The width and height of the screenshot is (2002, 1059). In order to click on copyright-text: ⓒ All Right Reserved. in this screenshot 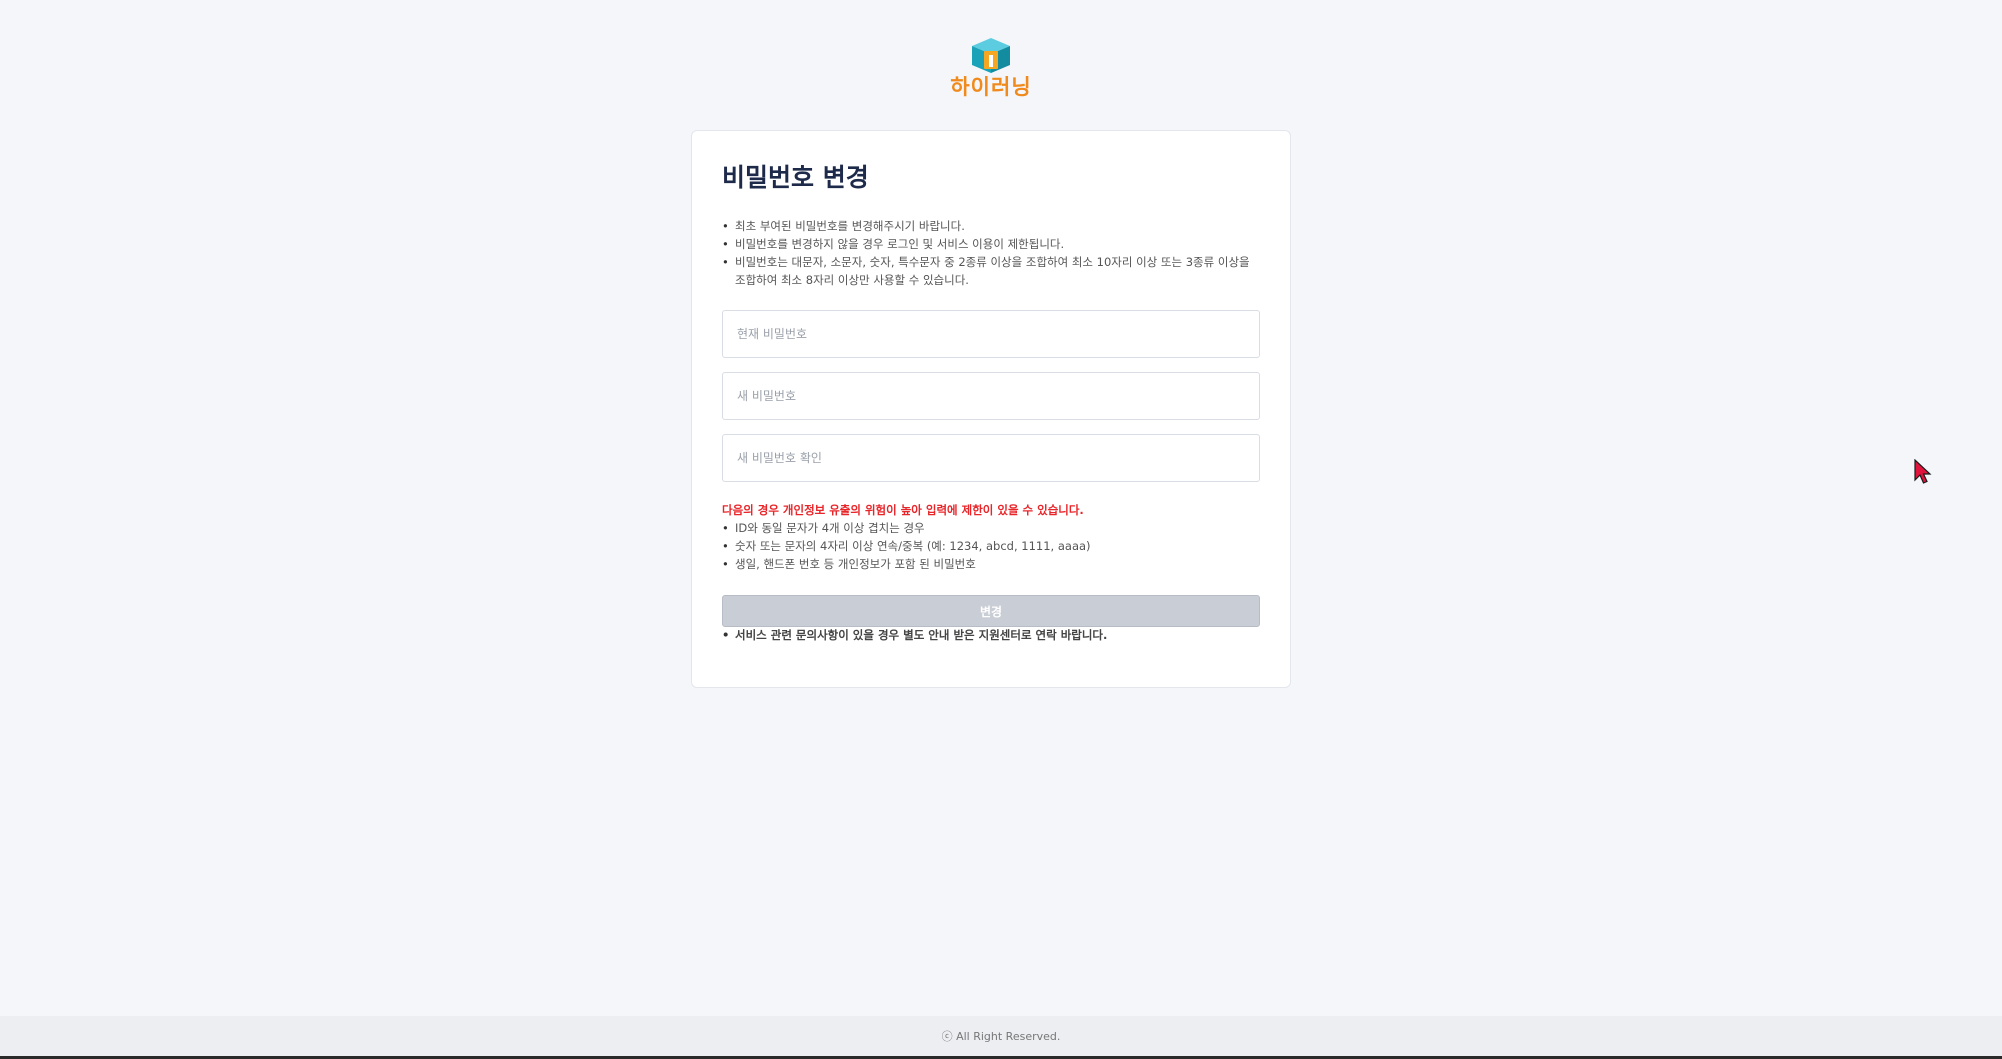, I will do `click(1001, 1036)`.